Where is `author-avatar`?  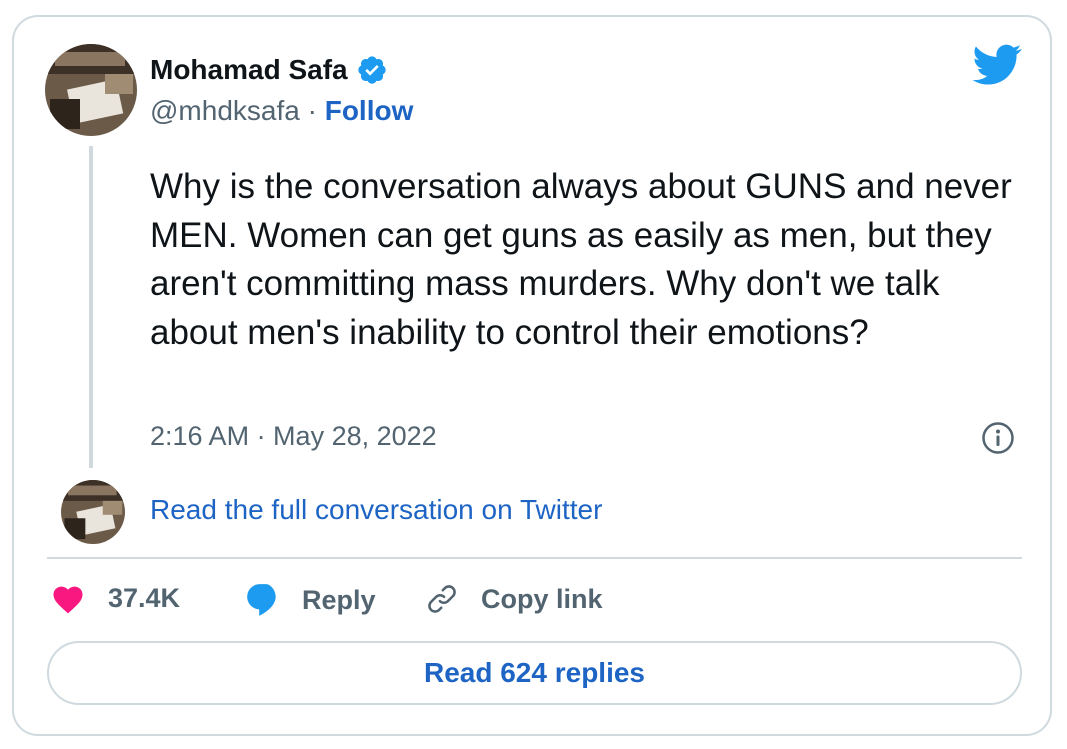
author-avatar is located at coordinates (91, 90).